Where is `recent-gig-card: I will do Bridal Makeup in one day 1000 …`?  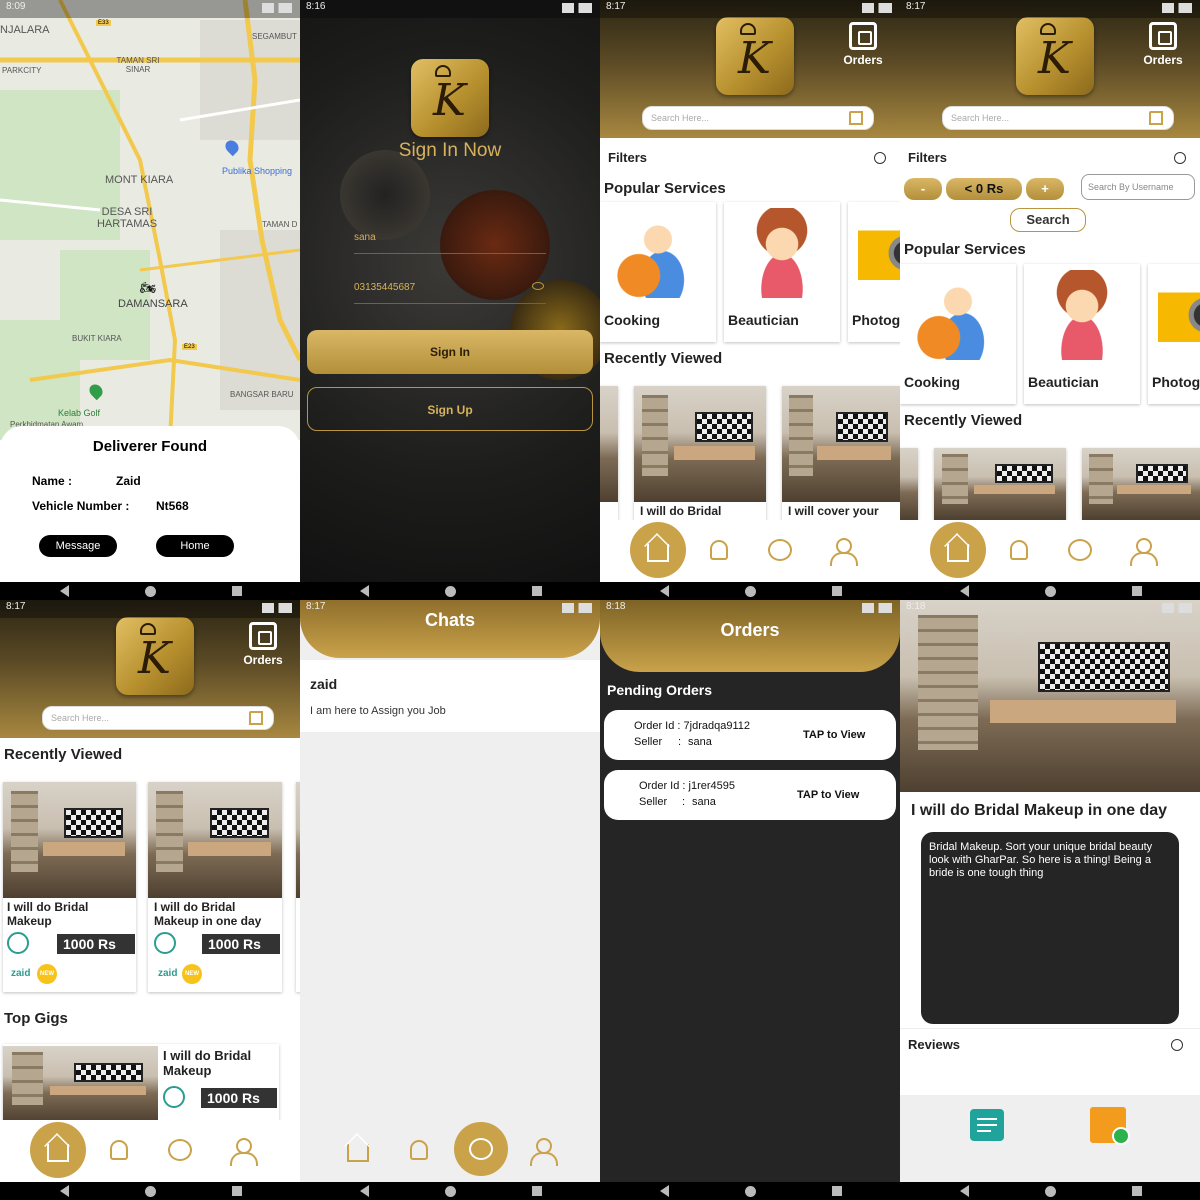 recent-gig-card: I will do Bridal Makeup in one day 1000 … is located at coordinates (215, 887).